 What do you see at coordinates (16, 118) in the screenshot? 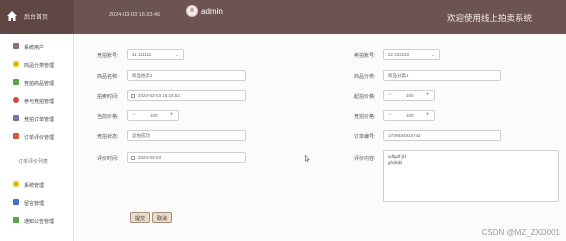
I see `order-icon` at bounding box center [16, 118].